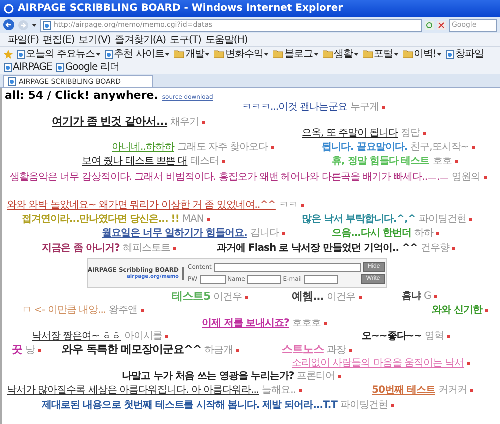 The image size is (500, 424). Describe the element at coordinates (428, 296) in the screenshot. I see `memo-author: G` at that location.